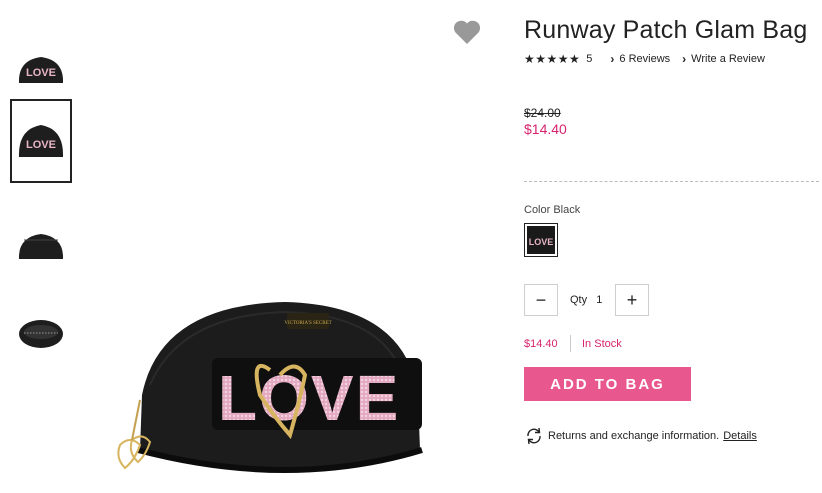 The height and width of the screenshot is (493, 822). Describe the element at coordinates (309, 398) in the screenshot. I see `bag-love-patch-text: LOVE` at that location.